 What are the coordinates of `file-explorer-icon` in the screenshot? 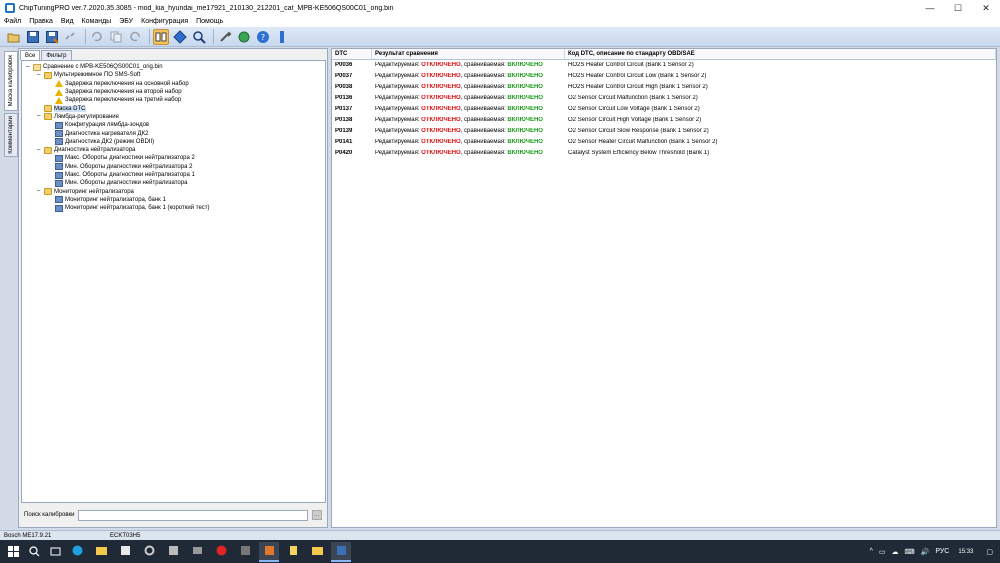 It's located at (101, 552).